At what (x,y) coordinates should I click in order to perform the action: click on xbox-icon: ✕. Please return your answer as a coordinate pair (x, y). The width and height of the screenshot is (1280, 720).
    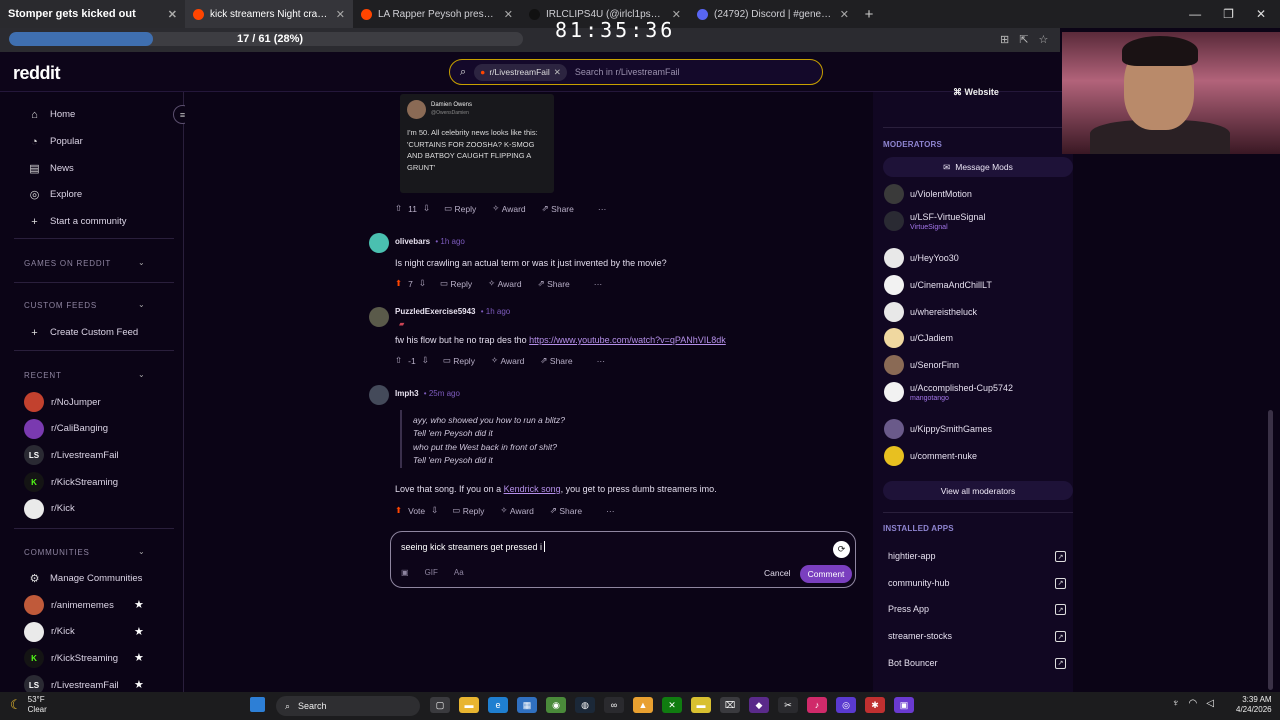
    Looking at the image, I should click on (672, 705).